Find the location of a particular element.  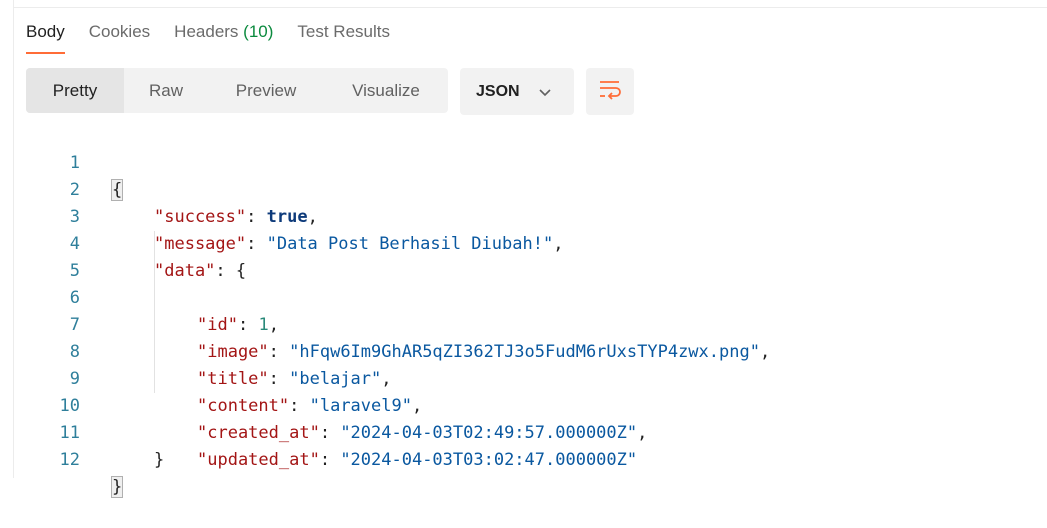

json-key: "updated_at" is located at coordinates (258, 460).